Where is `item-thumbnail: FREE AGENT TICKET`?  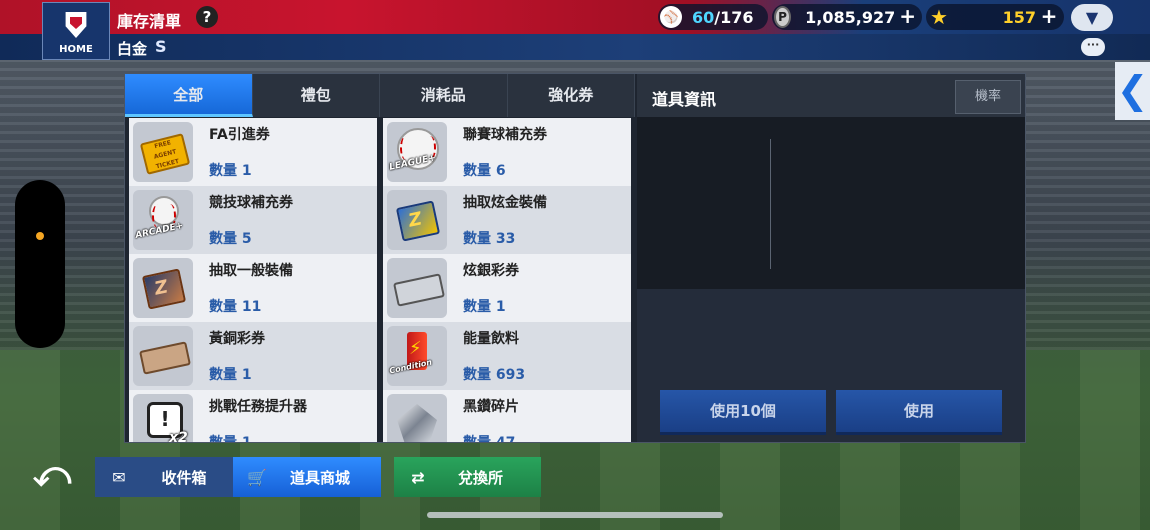 item-thumbnail: FREE AGENT TICKET is located at coordinates (163, 152).